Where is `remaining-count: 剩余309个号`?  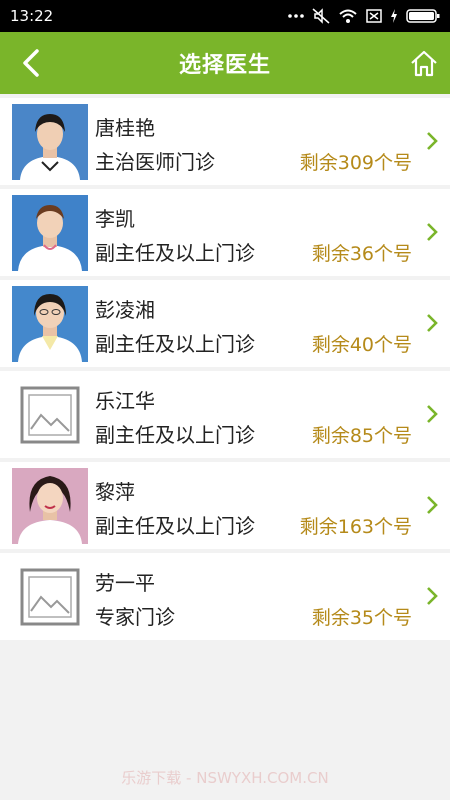 remaining-count: 剩余309个号 is located at coordinates (355, 163).